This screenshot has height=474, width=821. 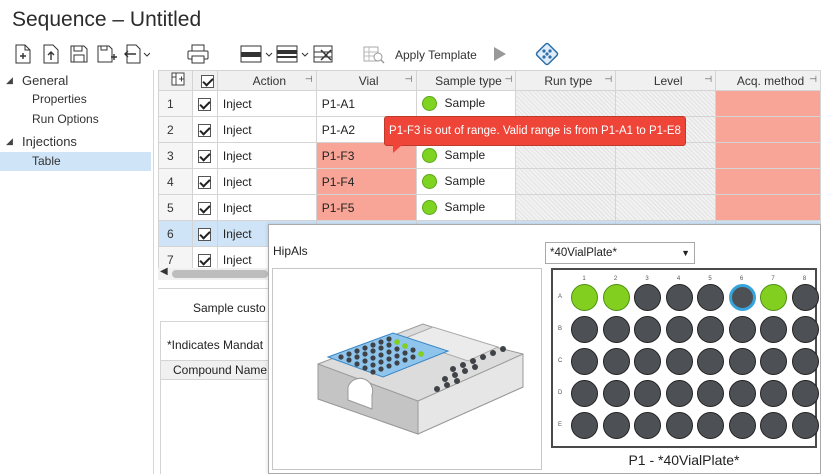 What do you see at coordinates (584, 425) in the screenshot?
I see `vial-well-e1` at bounding box center [584, 425].